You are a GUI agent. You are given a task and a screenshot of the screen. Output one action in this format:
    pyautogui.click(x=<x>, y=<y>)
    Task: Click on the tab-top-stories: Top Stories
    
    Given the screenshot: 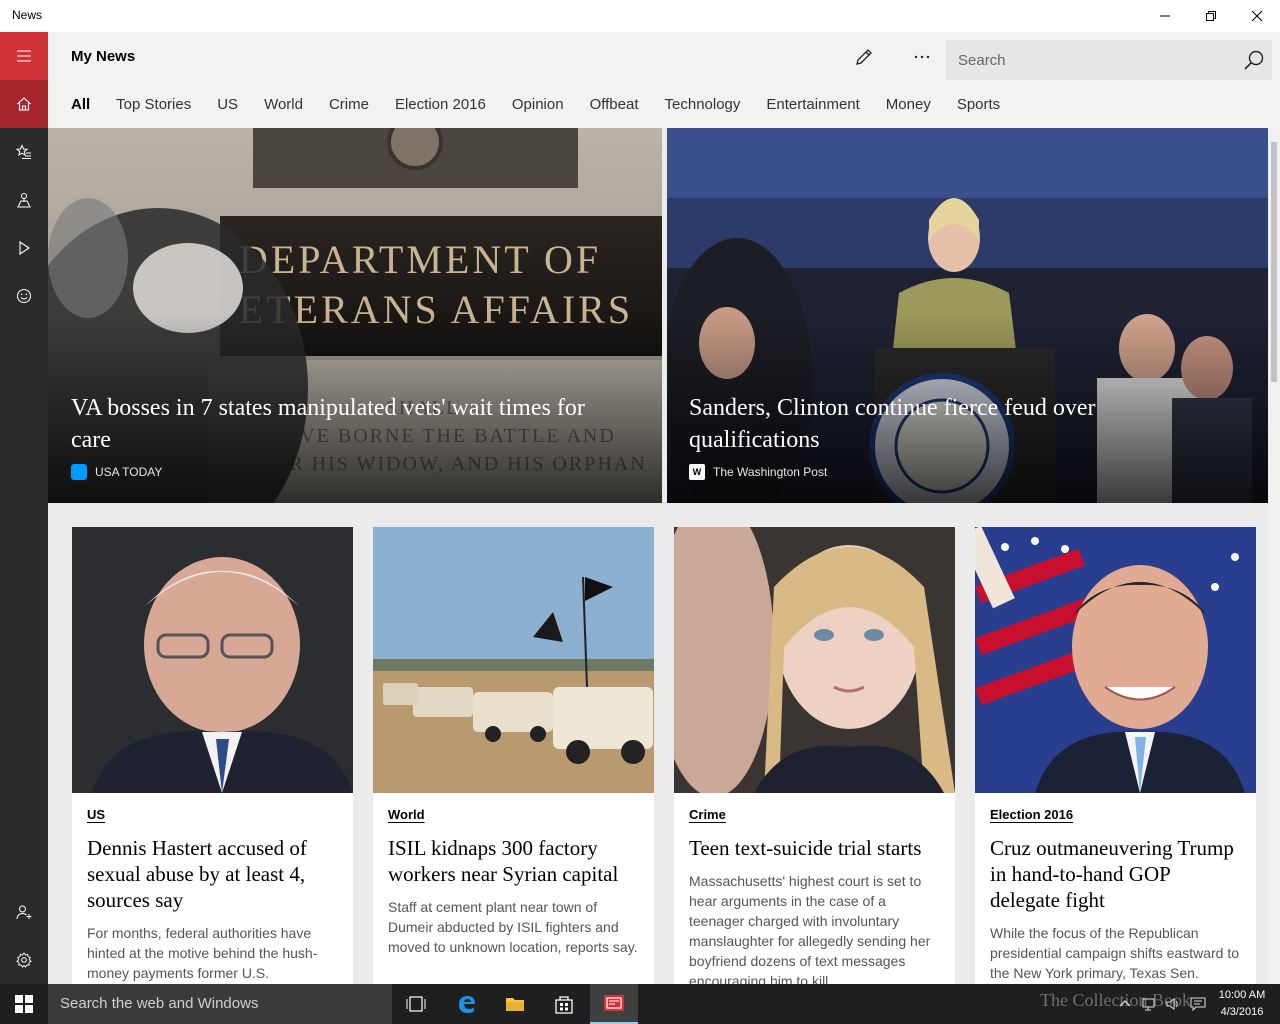 What is the action you would take?
    pyautogui.click(x=153, y=106)
    